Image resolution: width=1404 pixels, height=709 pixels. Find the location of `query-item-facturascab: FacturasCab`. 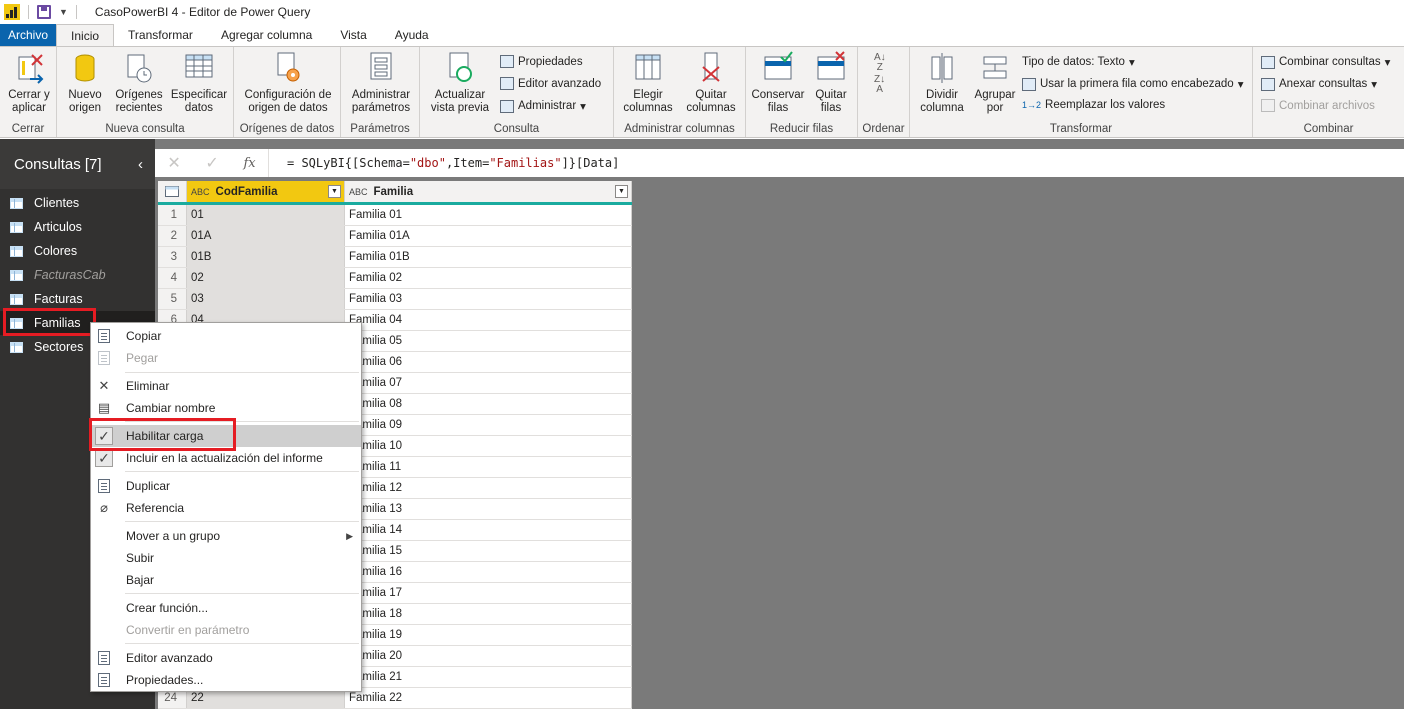

query-item-facturascab: FacturasCab is located at coordinates (77, 275).